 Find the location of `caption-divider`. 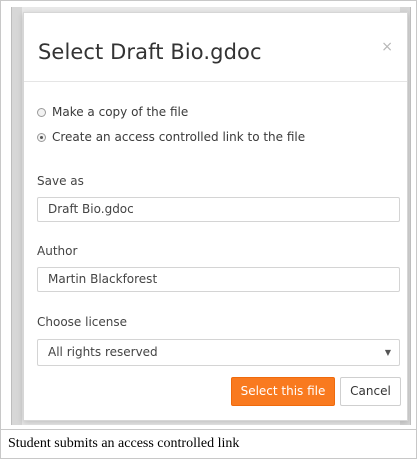

caption-divider is located at coordinates (208, 429).